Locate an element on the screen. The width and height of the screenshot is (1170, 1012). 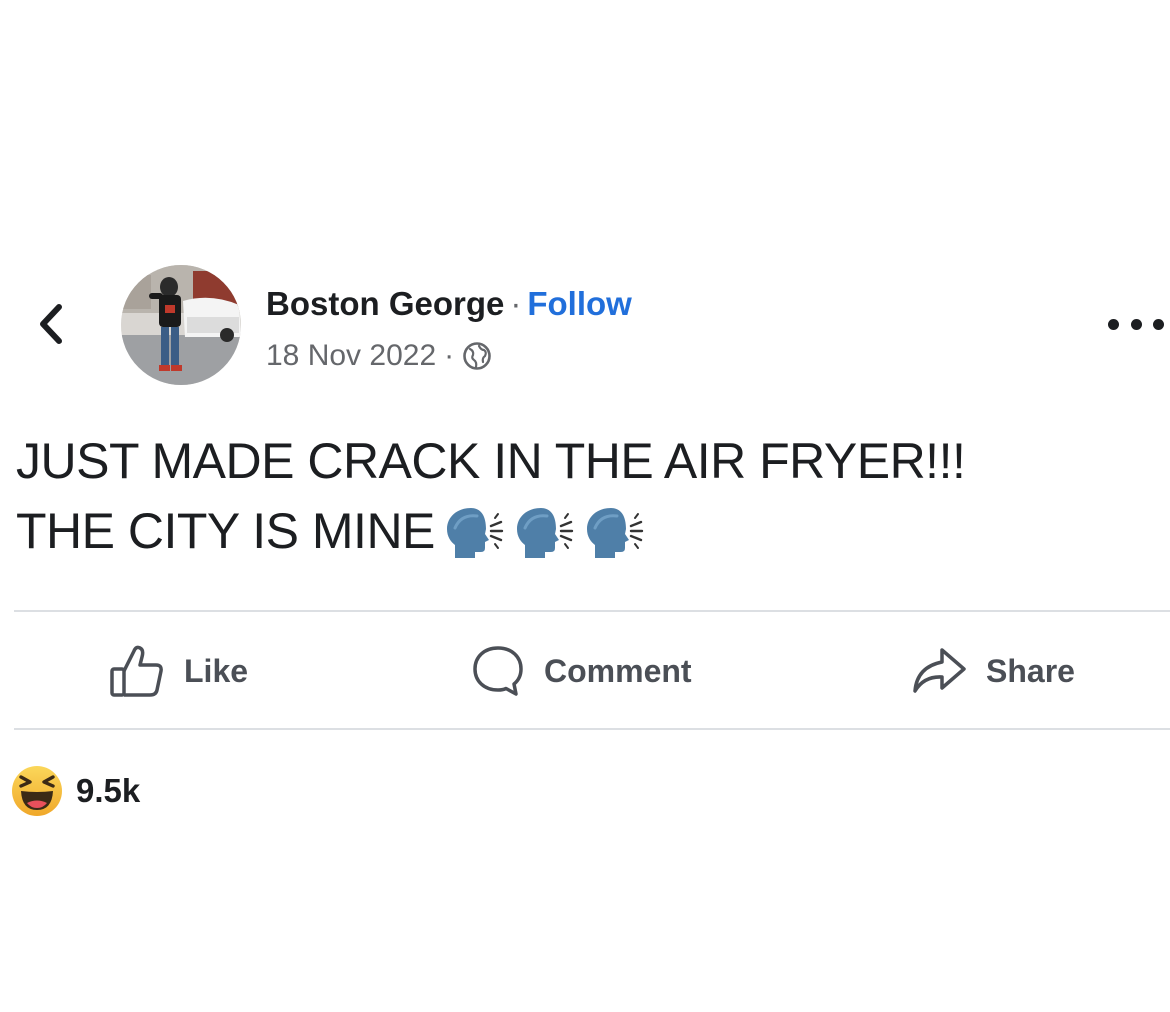
post-text-line-2-row: THE CITY IS MINE is located at coordinates (586, 531).